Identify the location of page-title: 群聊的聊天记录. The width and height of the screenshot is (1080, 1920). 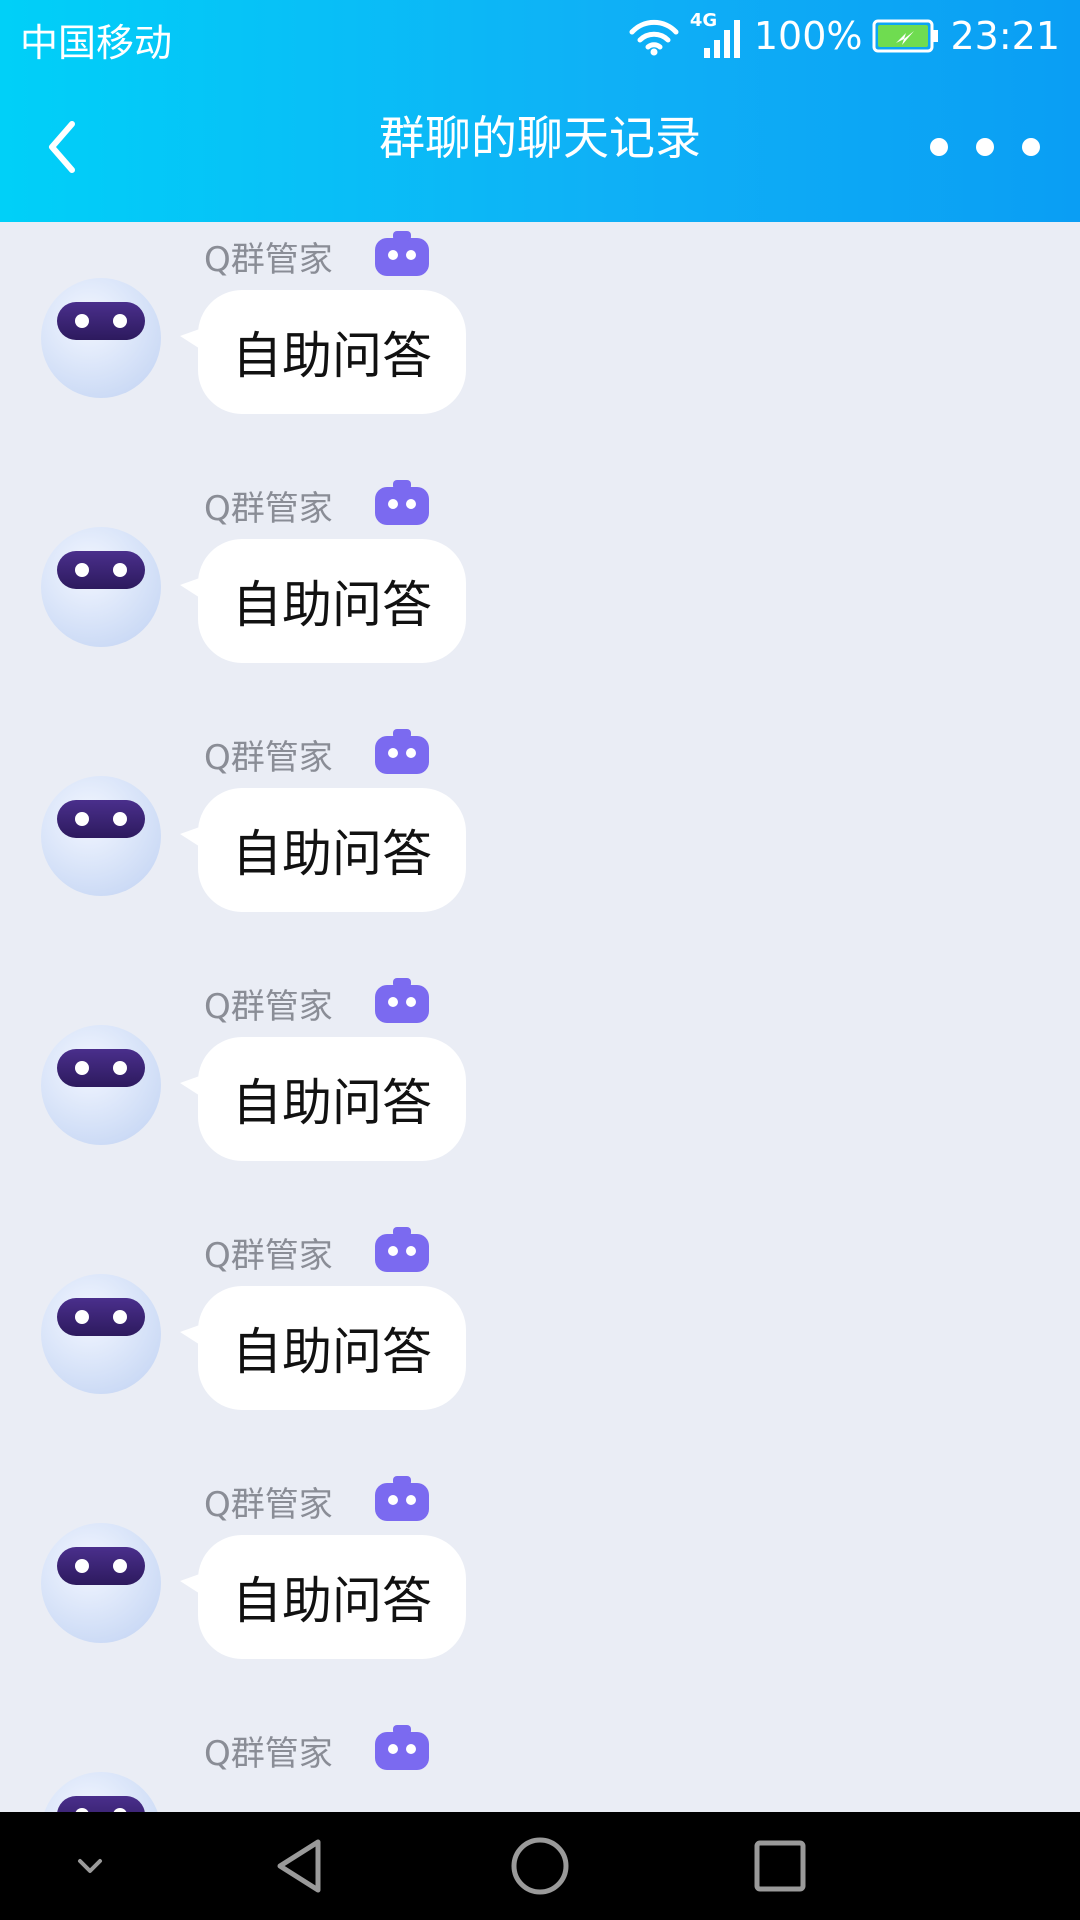
(540, 138).